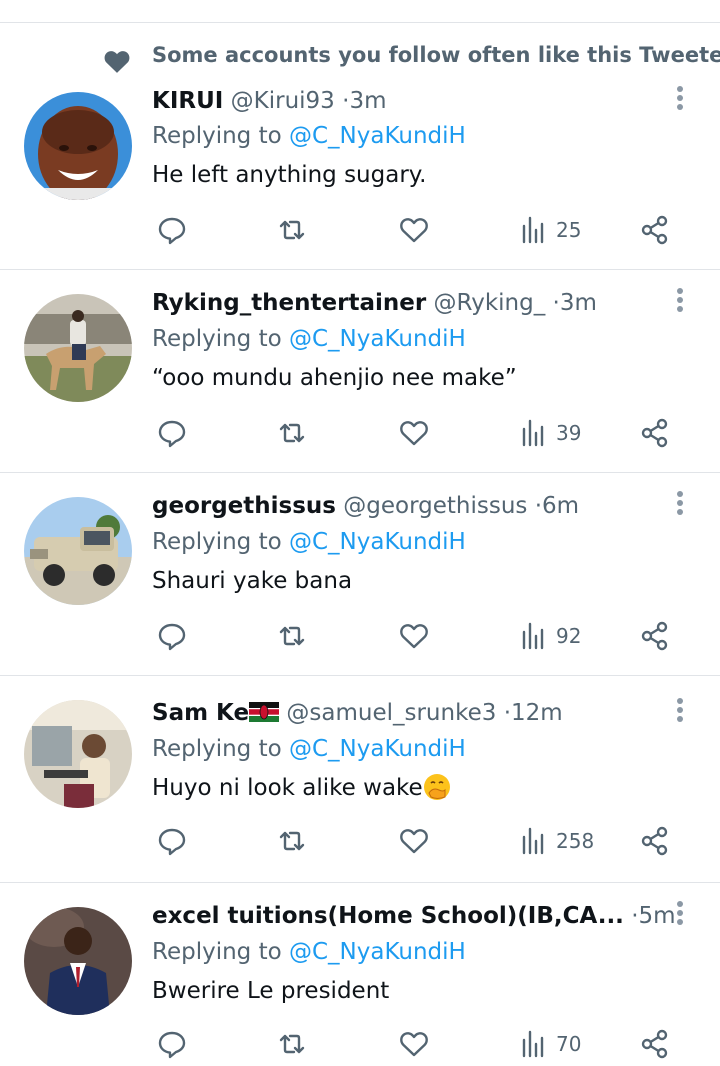 The height and width of the screenshot is (1066, 720). What do you see at coordinates (556, 841) in the screenshot?
I see `views-button: 258` at bounding box center [556, 841].